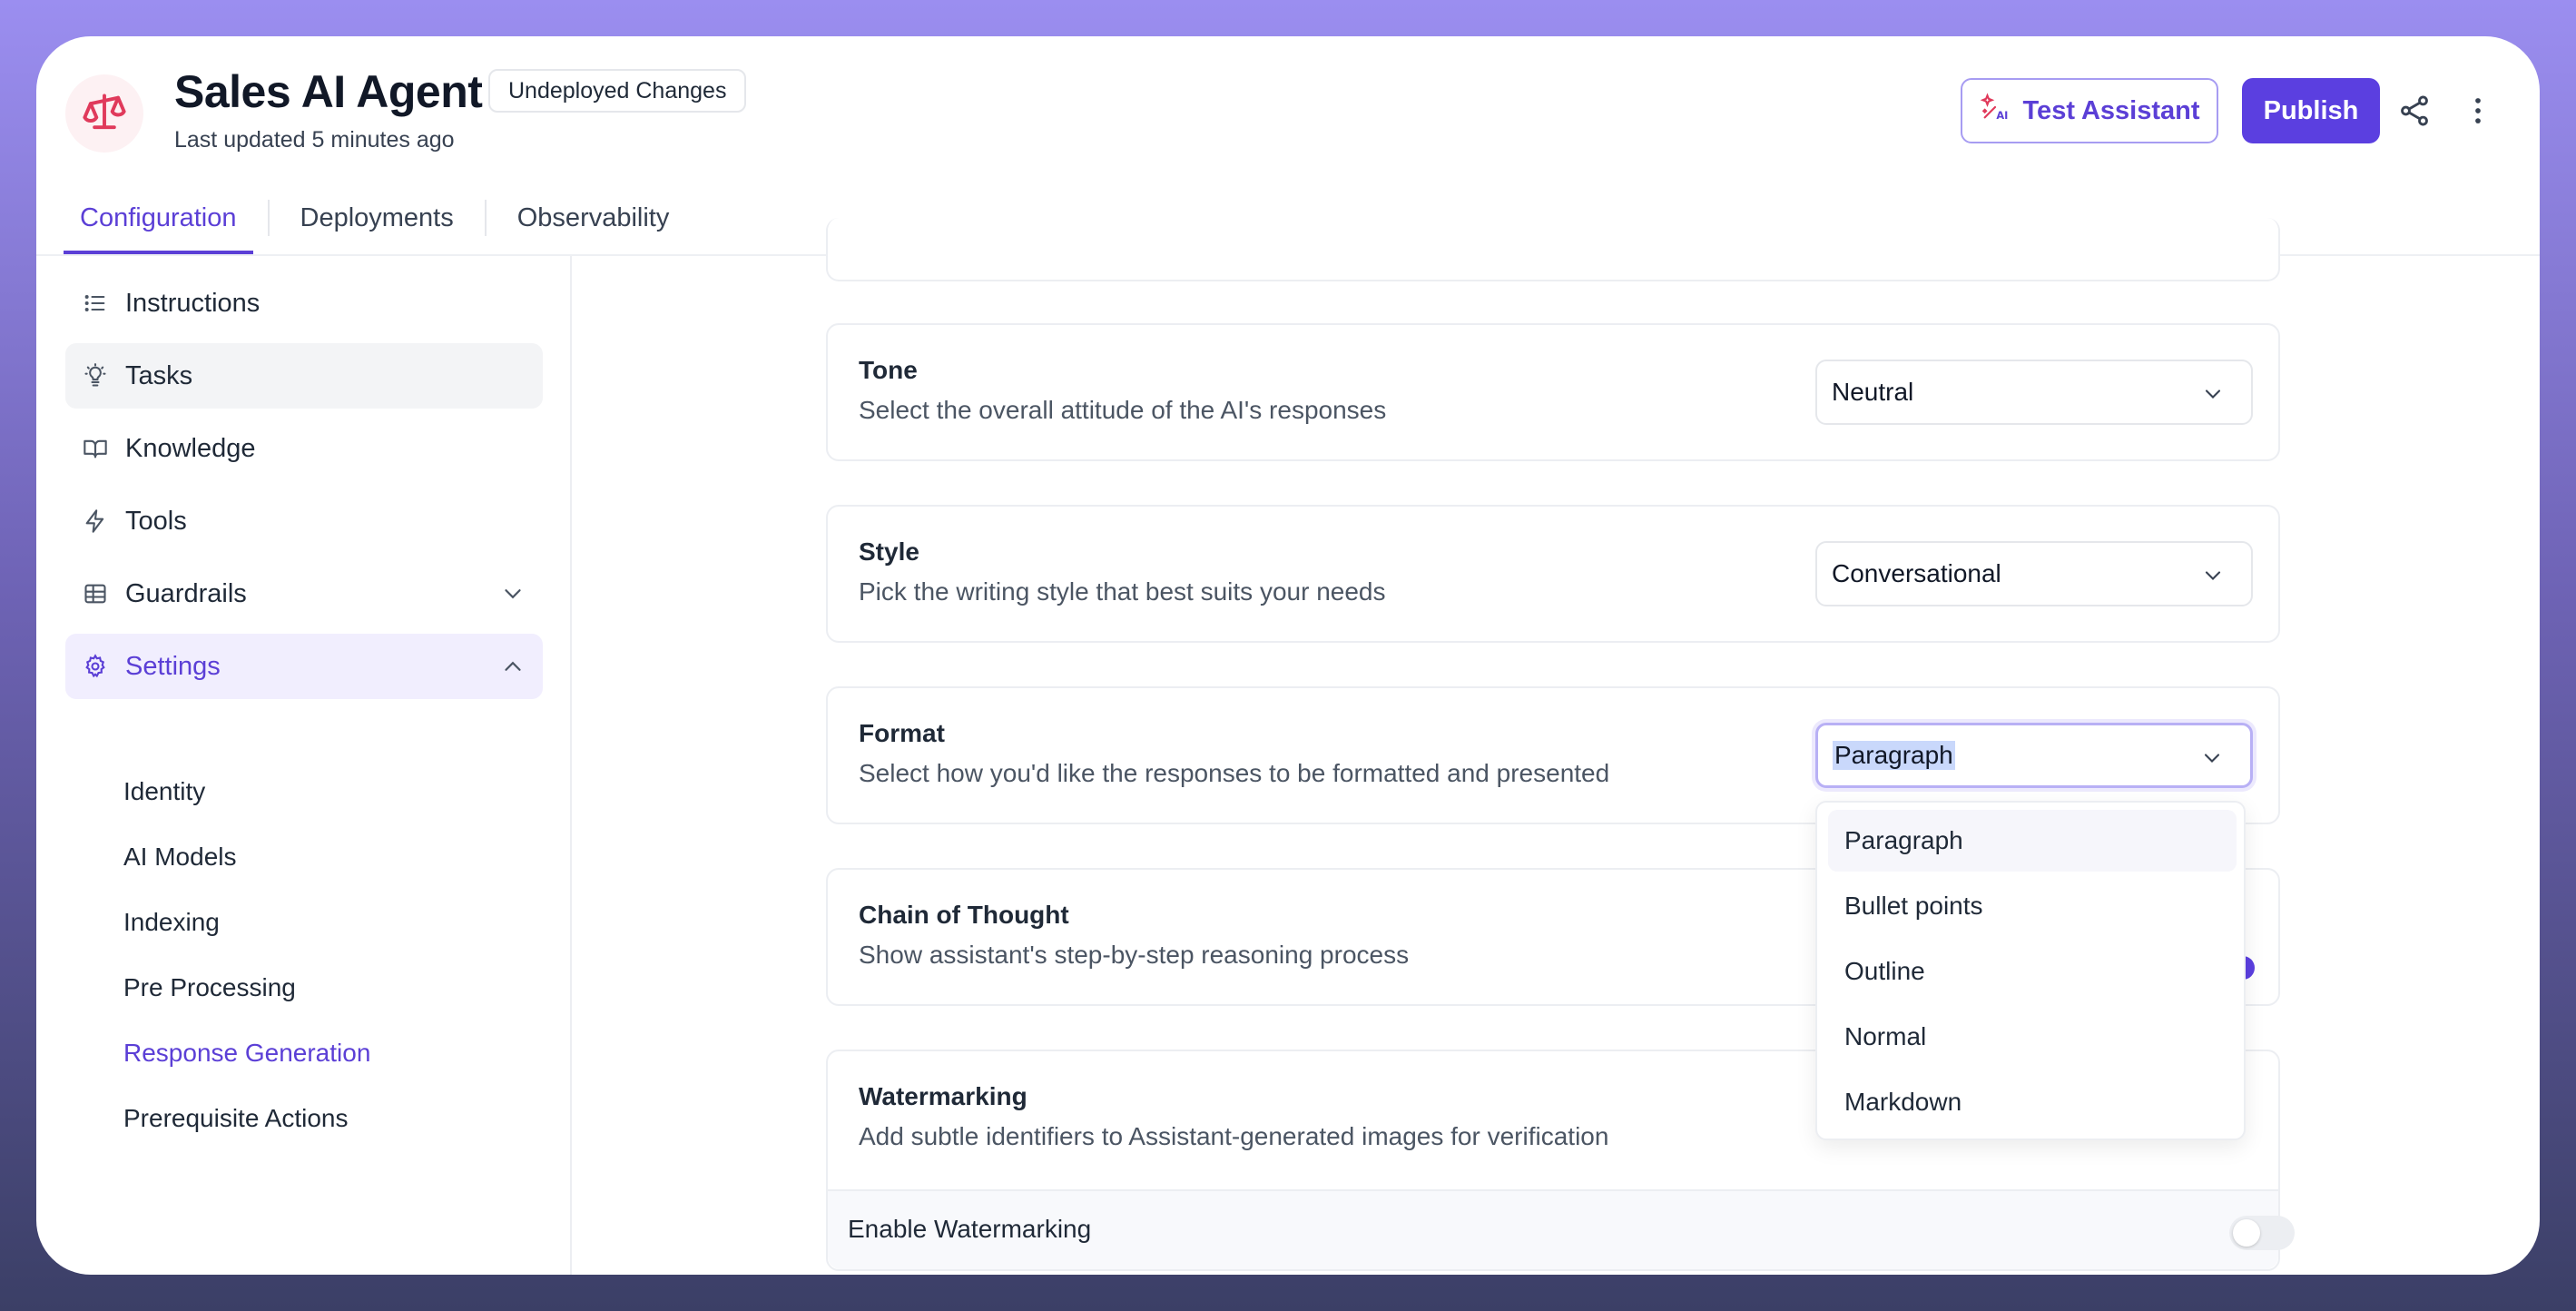  I want to click on format-select-value: Paragraph, so click(1894, 755).